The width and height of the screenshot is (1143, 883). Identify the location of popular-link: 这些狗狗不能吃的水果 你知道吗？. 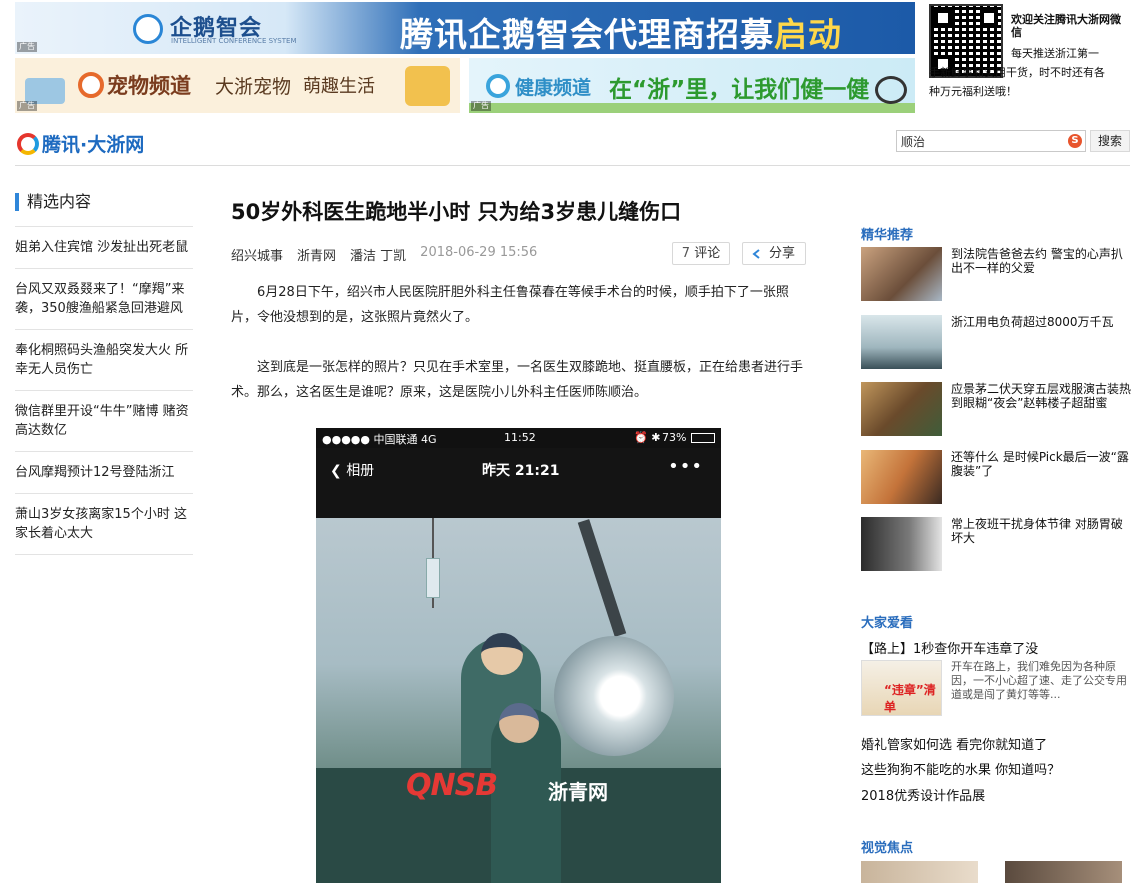
(960, 768).